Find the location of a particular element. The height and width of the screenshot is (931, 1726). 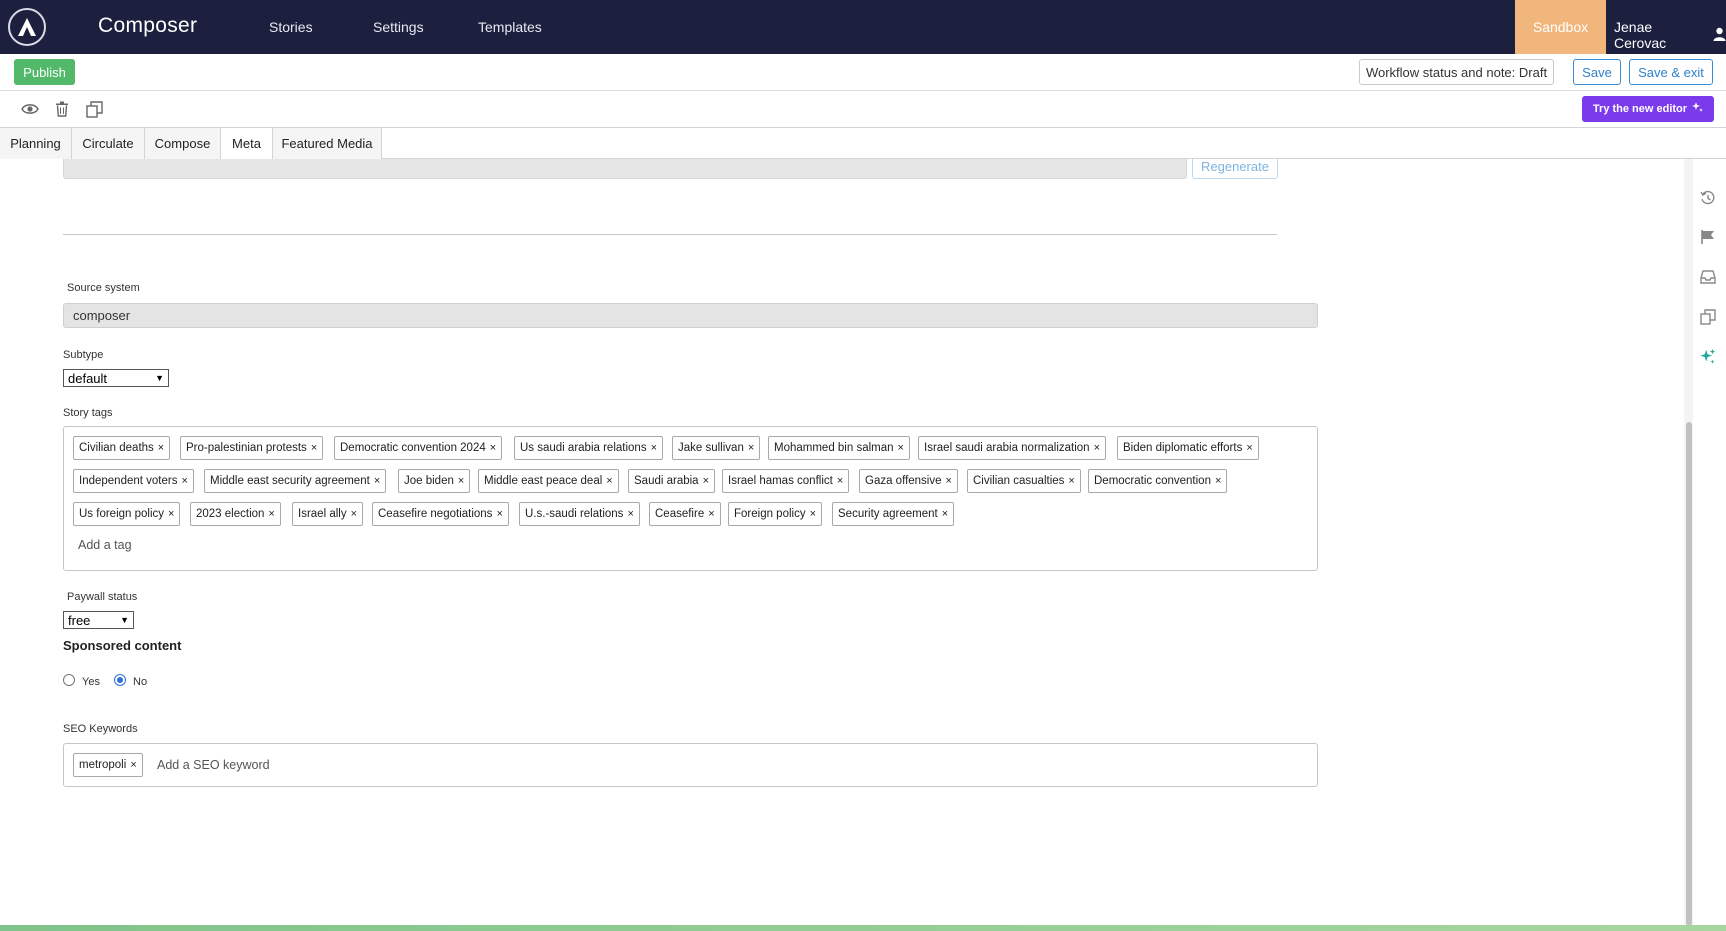

story-tag: Joe biden × is located at coordinates (434, 481).